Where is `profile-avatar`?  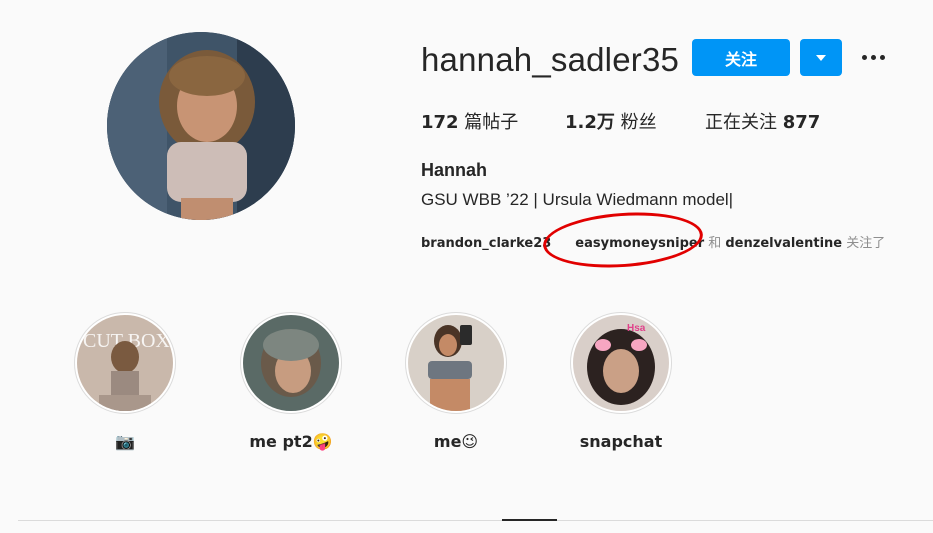
profile-avatar is located at coordinates (201, 126).